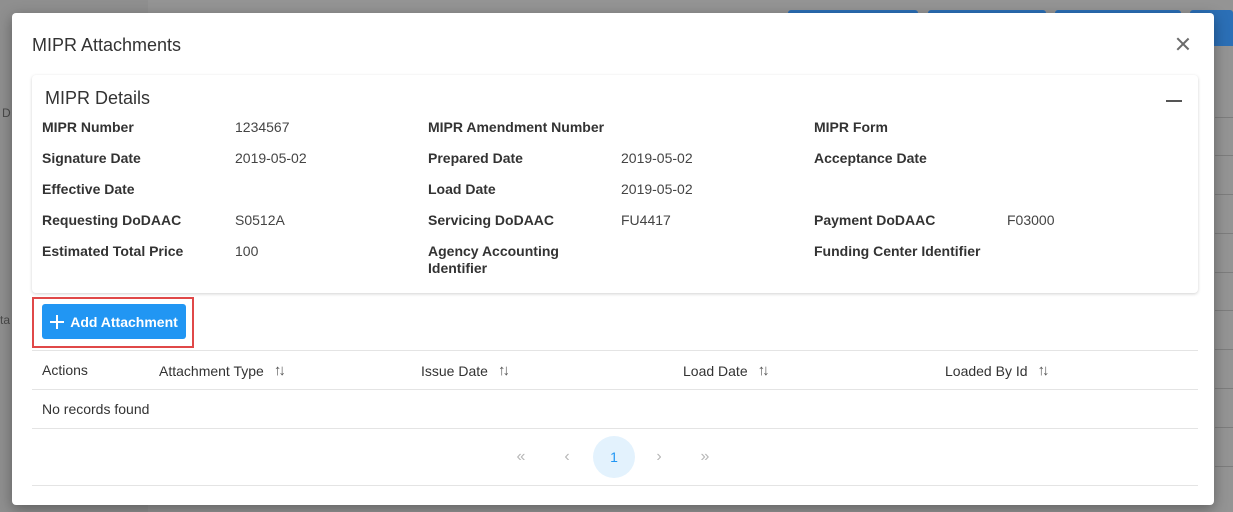  Describe the element at coordinates (567, 457) in the screenshot. I see `prev-page-icon: ‹` at that location.